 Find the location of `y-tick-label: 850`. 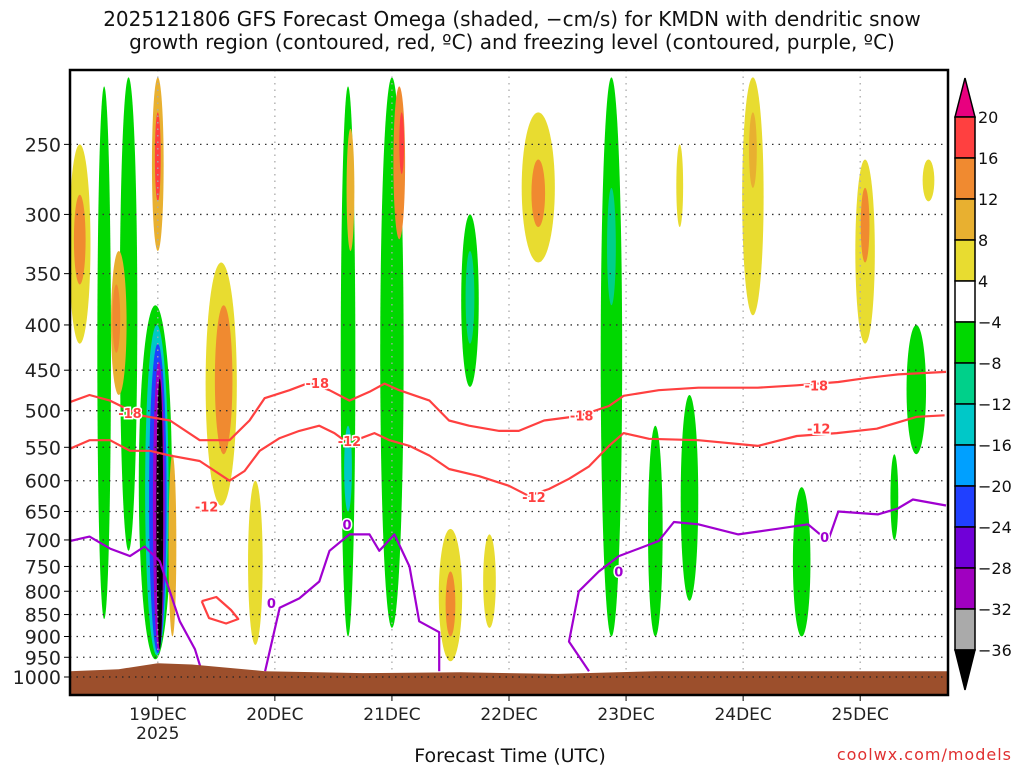

y-tick-label: 850 is located at coordinates (43, 616).